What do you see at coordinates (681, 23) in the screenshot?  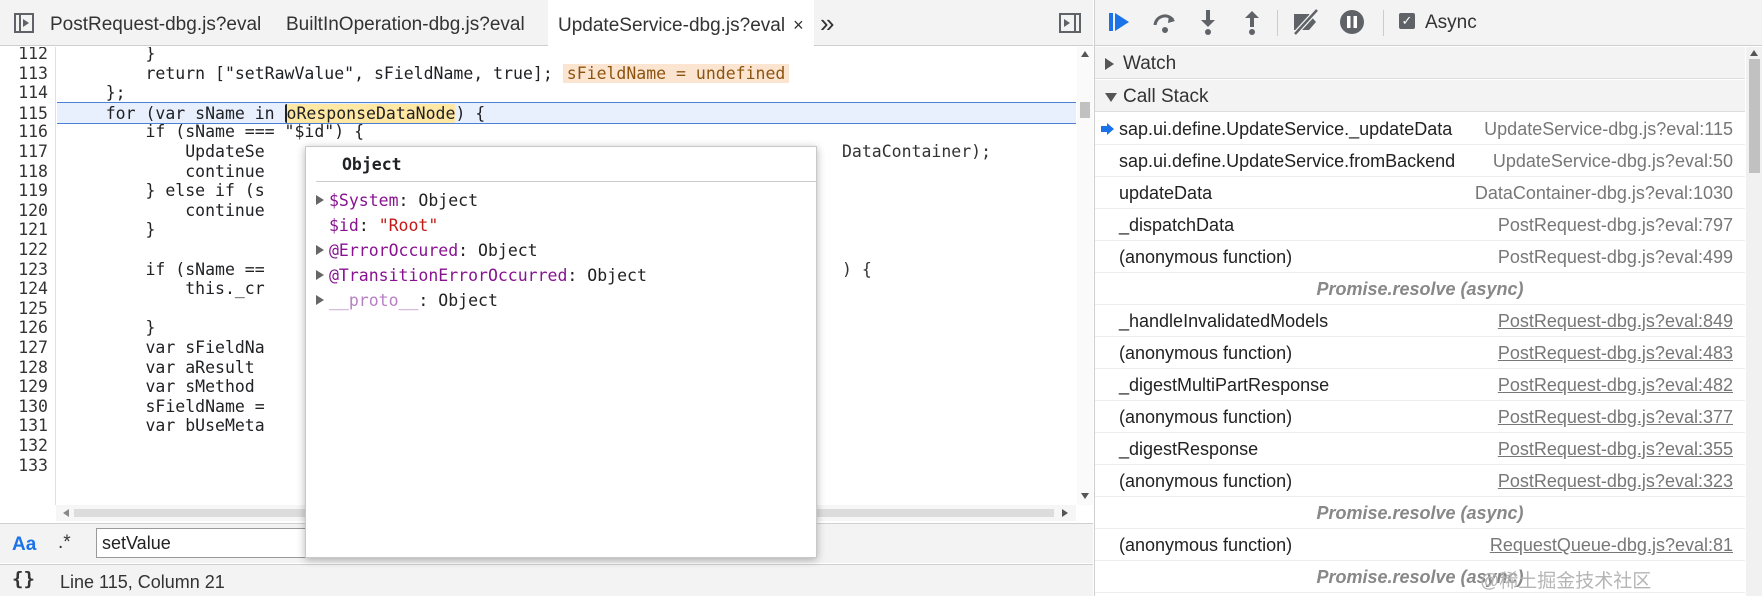 I see `tab-updateservice: UpdateService-dbg.js?eval ×` at bounding box center [681, 23].